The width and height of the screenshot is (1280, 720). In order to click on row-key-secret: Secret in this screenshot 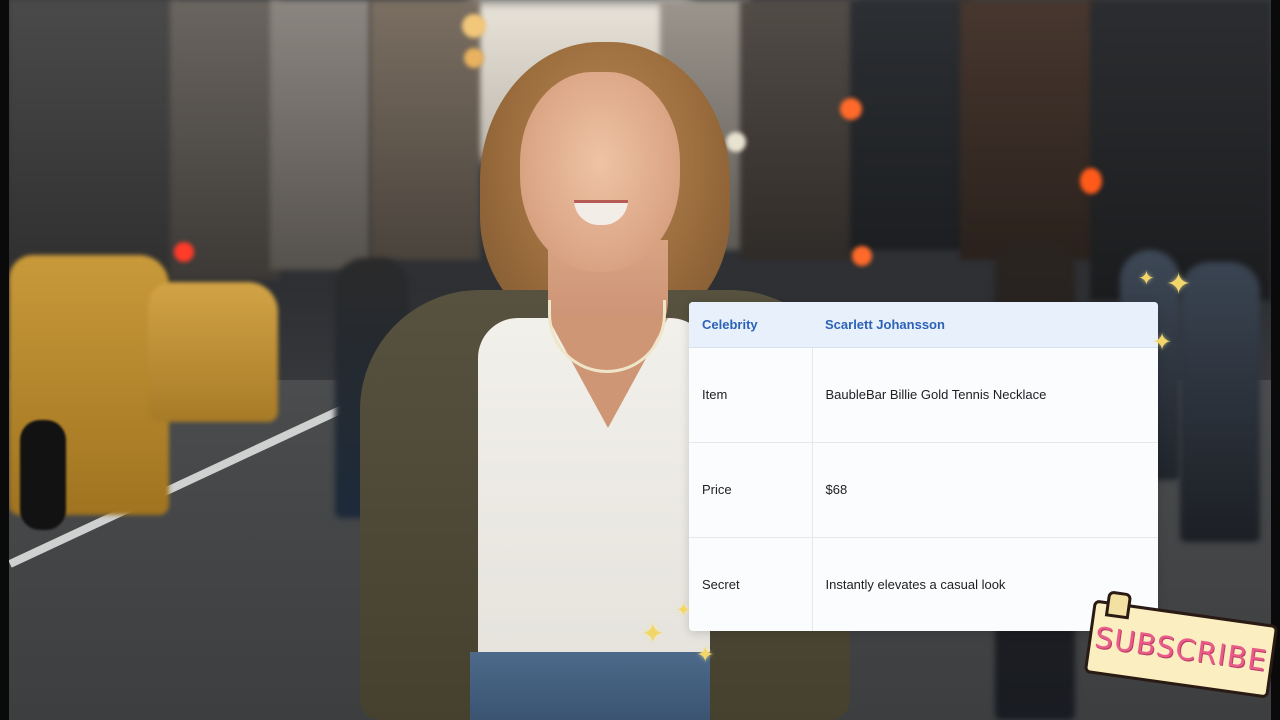, I will do `click(751, 584)`.